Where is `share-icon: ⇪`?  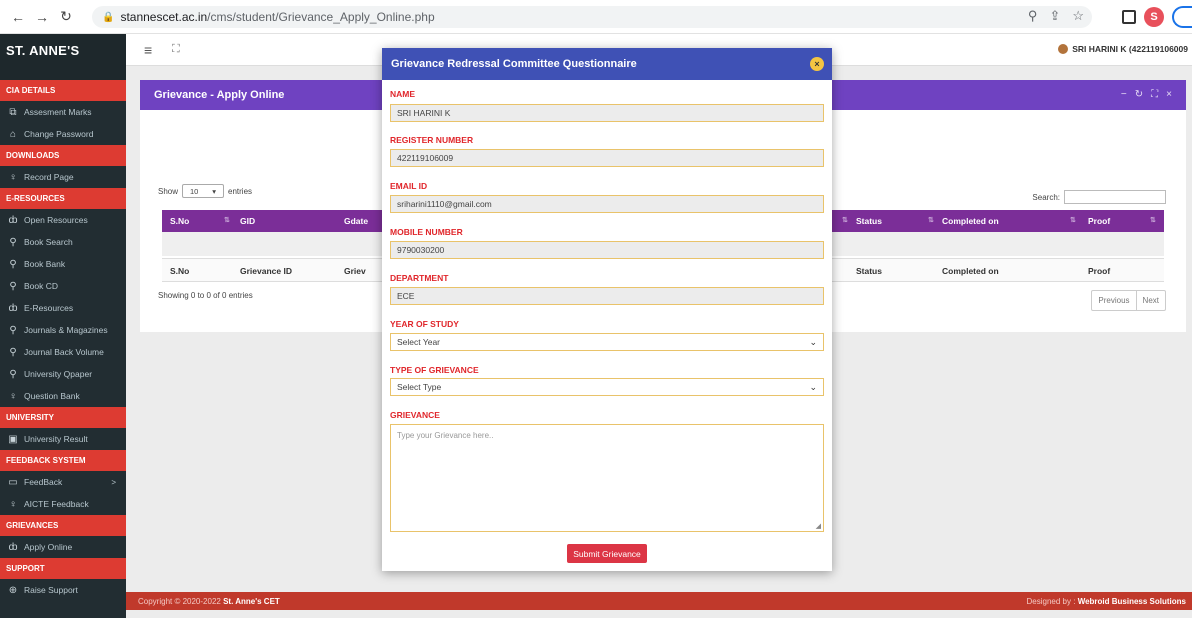
share-icon: ⇪ is located at coordinates (1054, 16).